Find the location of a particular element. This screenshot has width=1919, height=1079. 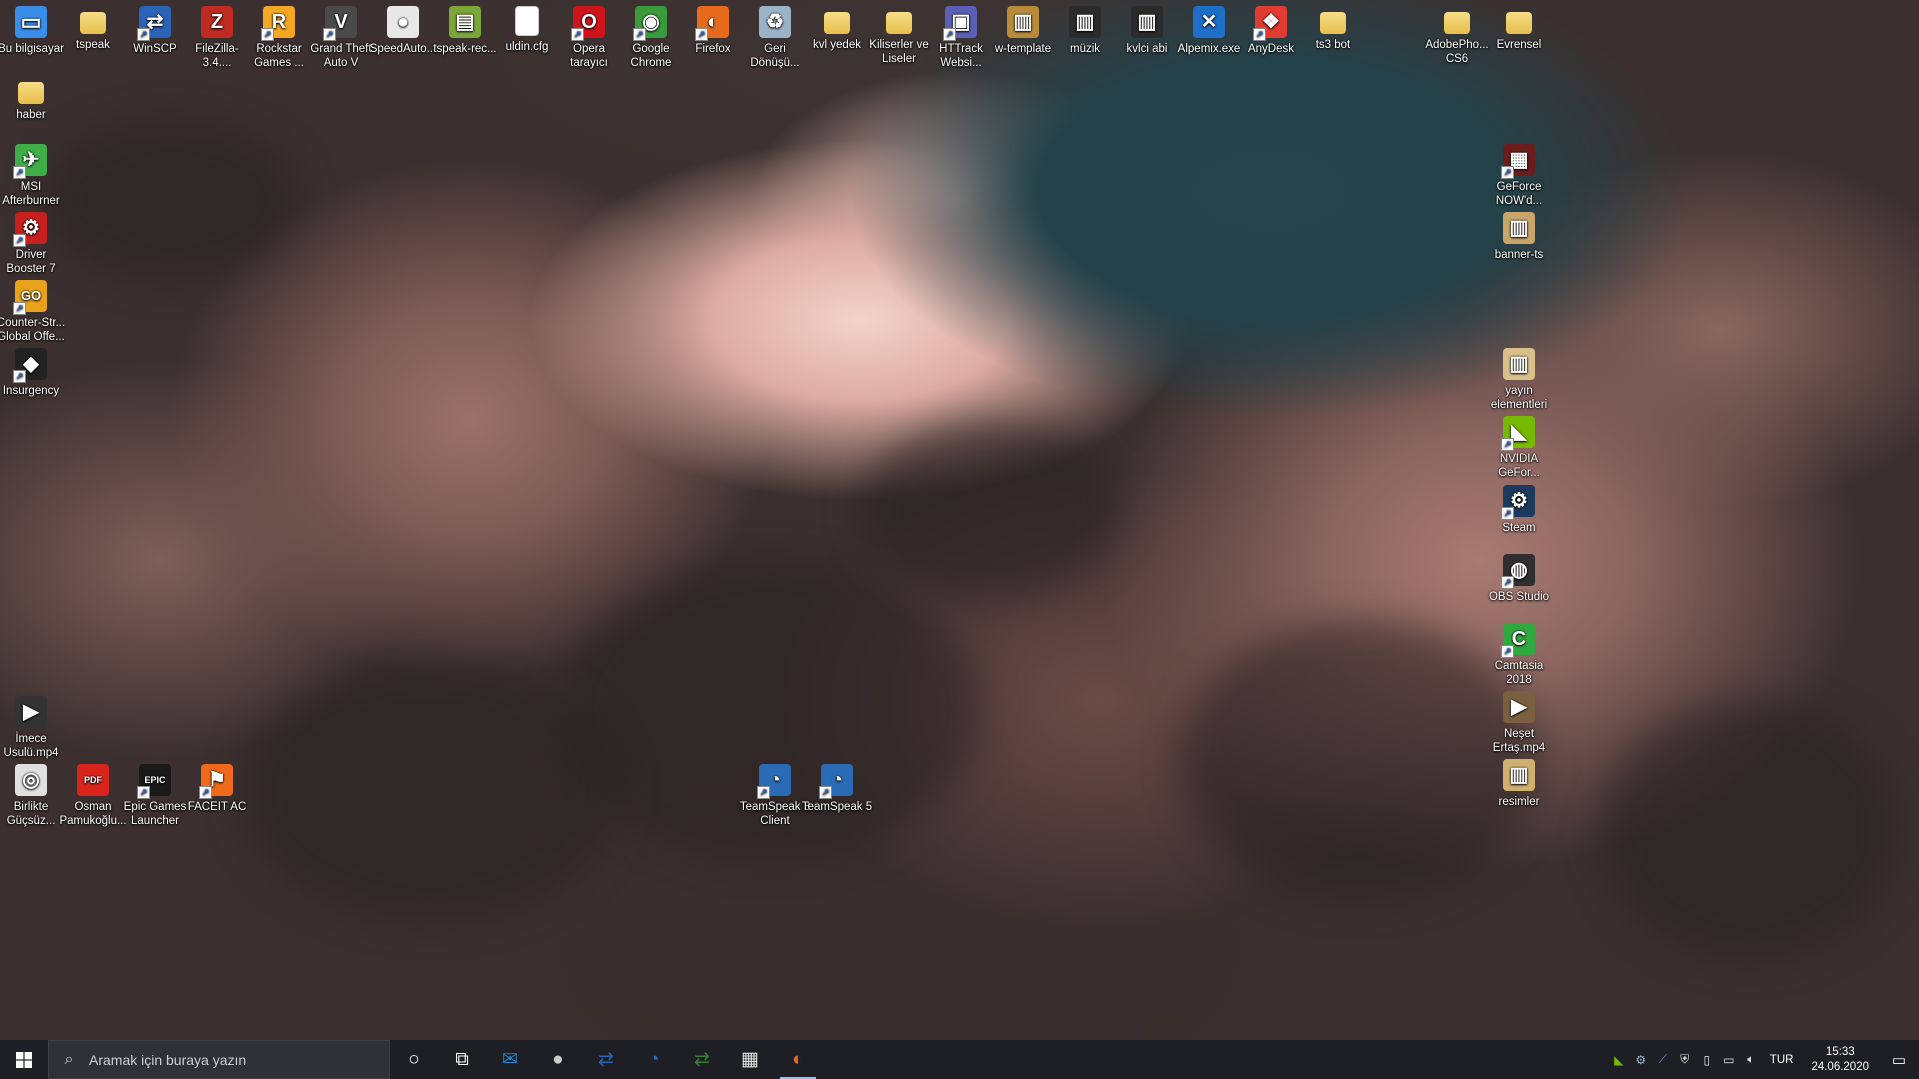

clock: 15:33 24.06.2020 is located at coordinates (1840, 1060).